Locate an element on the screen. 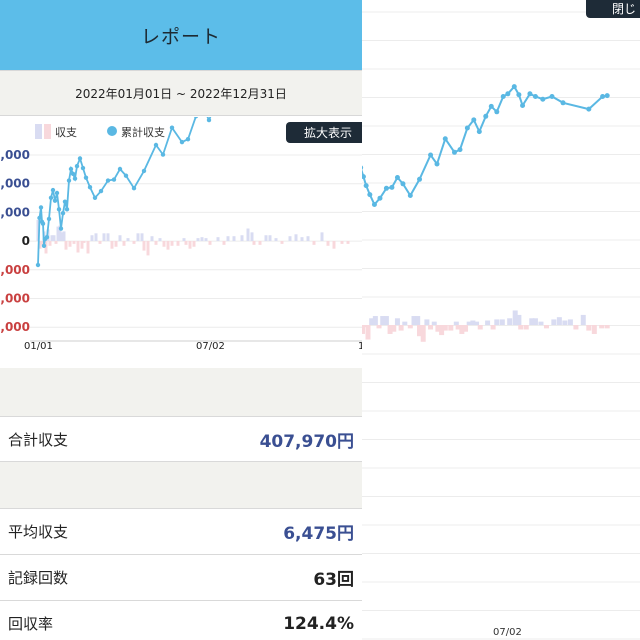 This screenshot has width=640, height=640. date-range-selector: 2022年01月01日 ~ 2022年12月31日 is located at coordinates (181, 93).